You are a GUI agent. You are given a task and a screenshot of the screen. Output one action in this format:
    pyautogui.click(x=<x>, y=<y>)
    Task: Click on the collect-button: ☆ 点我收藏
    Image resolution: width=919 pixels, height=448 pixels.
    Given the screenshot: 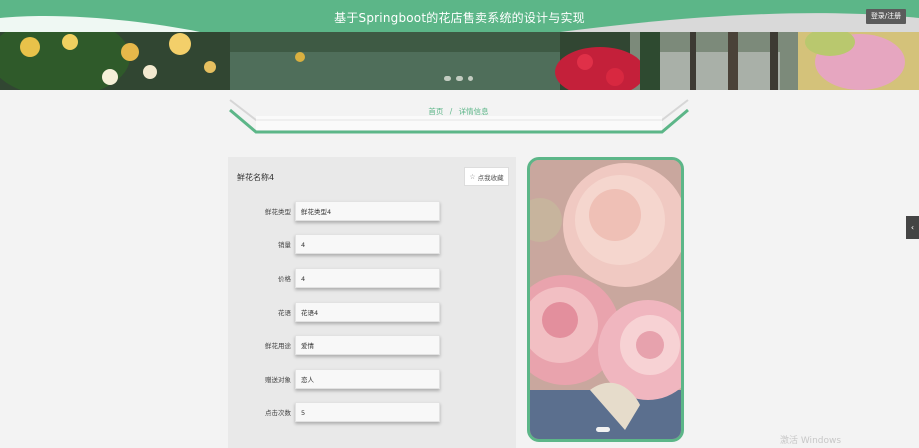 What is the action you would take?
    pyautogui.click(x=486, y=176)
    